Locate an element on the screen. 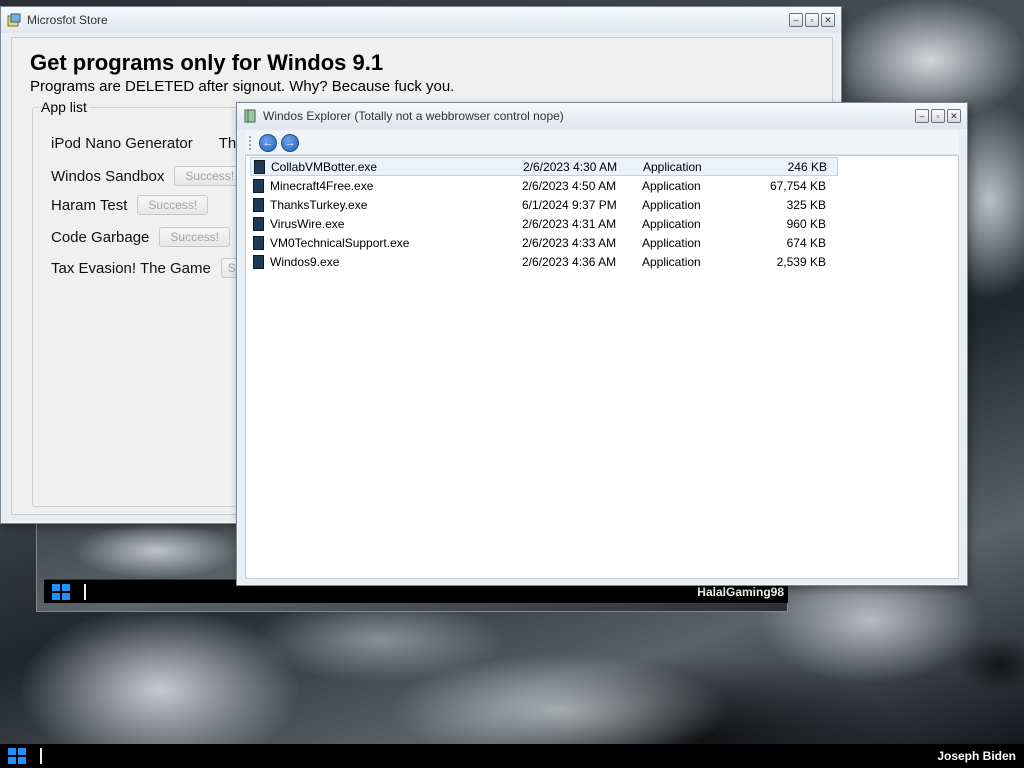 The height and width of the screenshot is (768, 1024). file-date: 2/6/2023 4:33 AM is located at coordinates (569, 242).